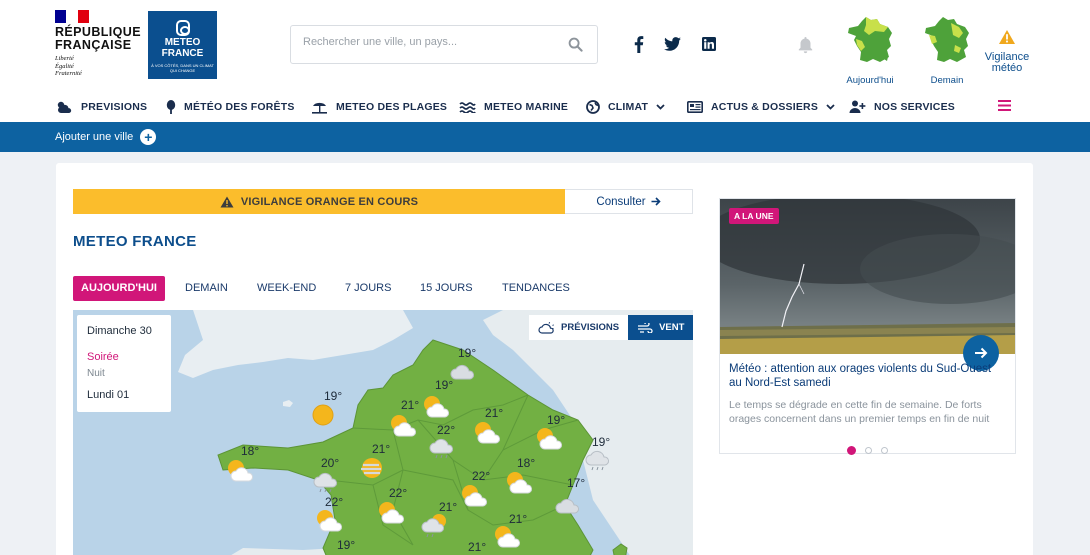 Image resolution: width=1090 pixels, height=555 pixels. Describe the element at coordinates (433, 526) in the screenshot. I see `rain-sun-icon` at that location.